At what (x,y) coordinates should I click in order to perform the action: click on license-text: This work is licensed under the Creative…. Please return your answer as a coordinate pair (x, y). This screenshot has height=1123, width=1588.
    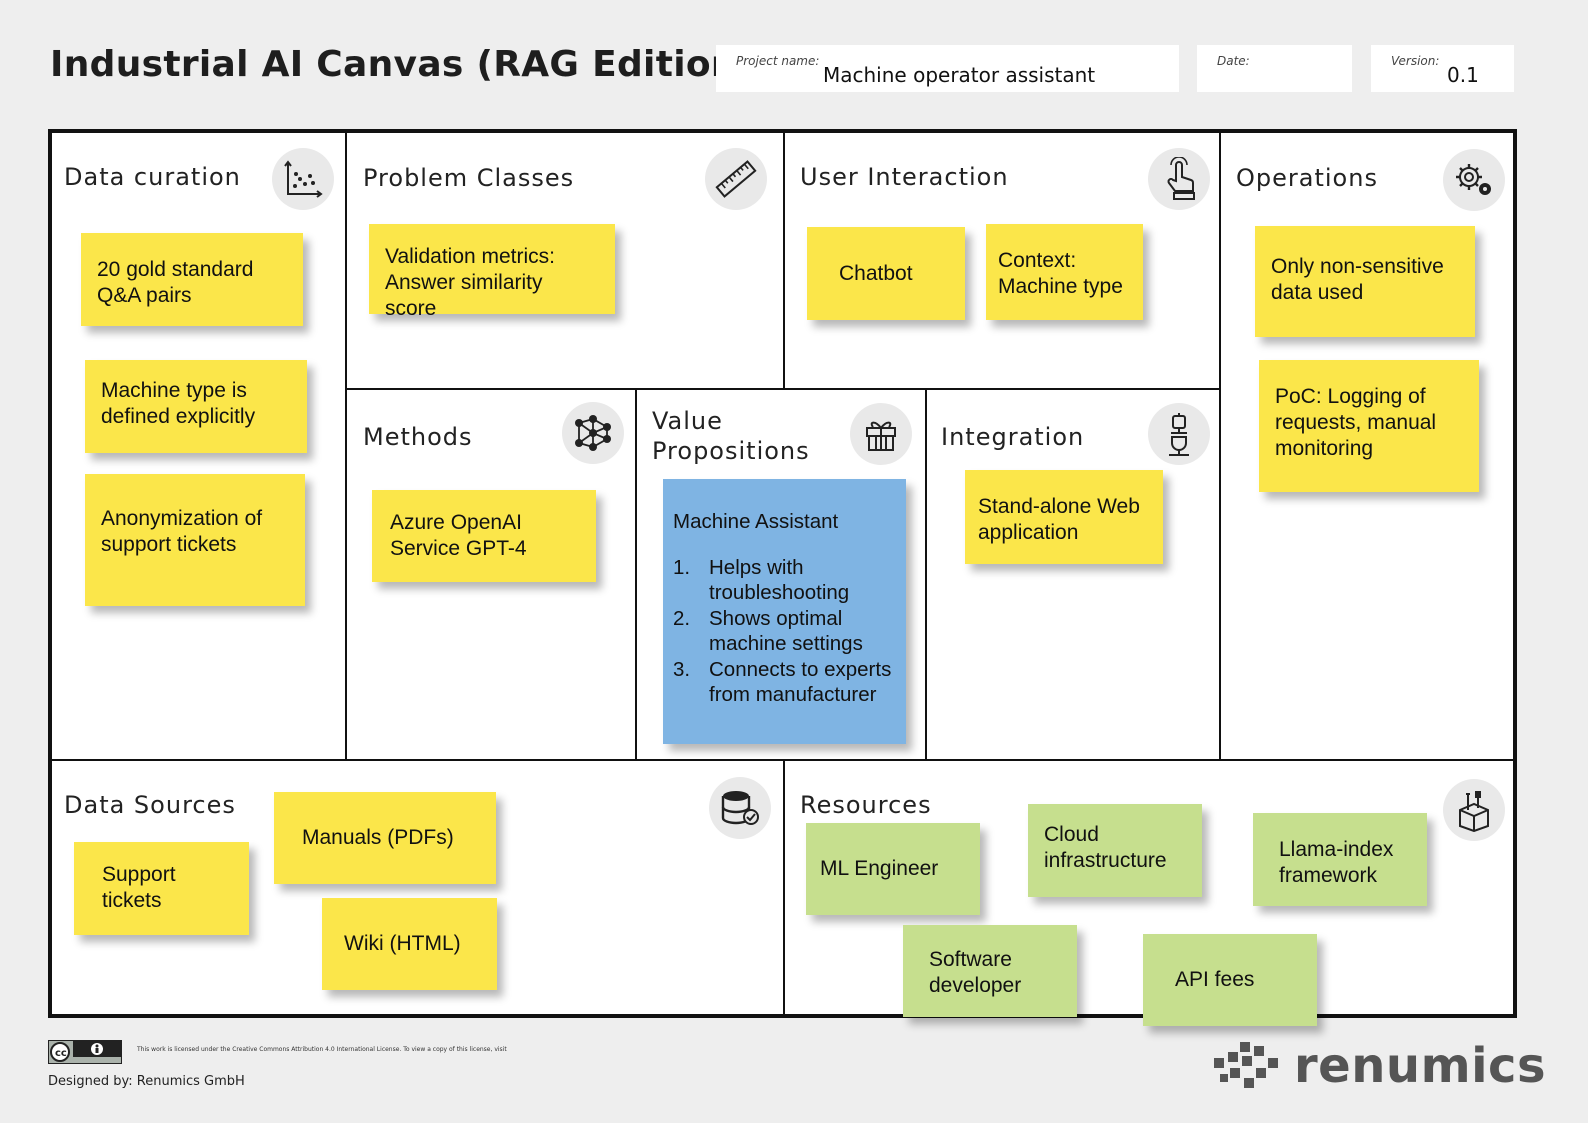
    Looking at the image, I should click on (322, 1049).